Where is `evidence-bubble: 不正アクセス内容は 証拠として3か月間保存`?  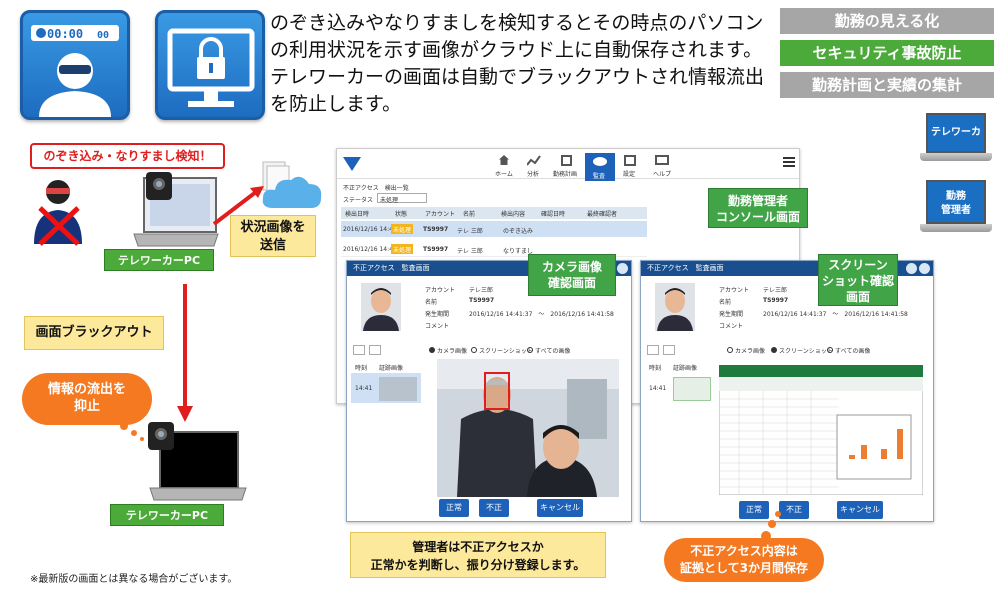
evidence-bubble: 不正アクセス内容は 証拠として3か月間保存 is located at coordinates (744, 560).